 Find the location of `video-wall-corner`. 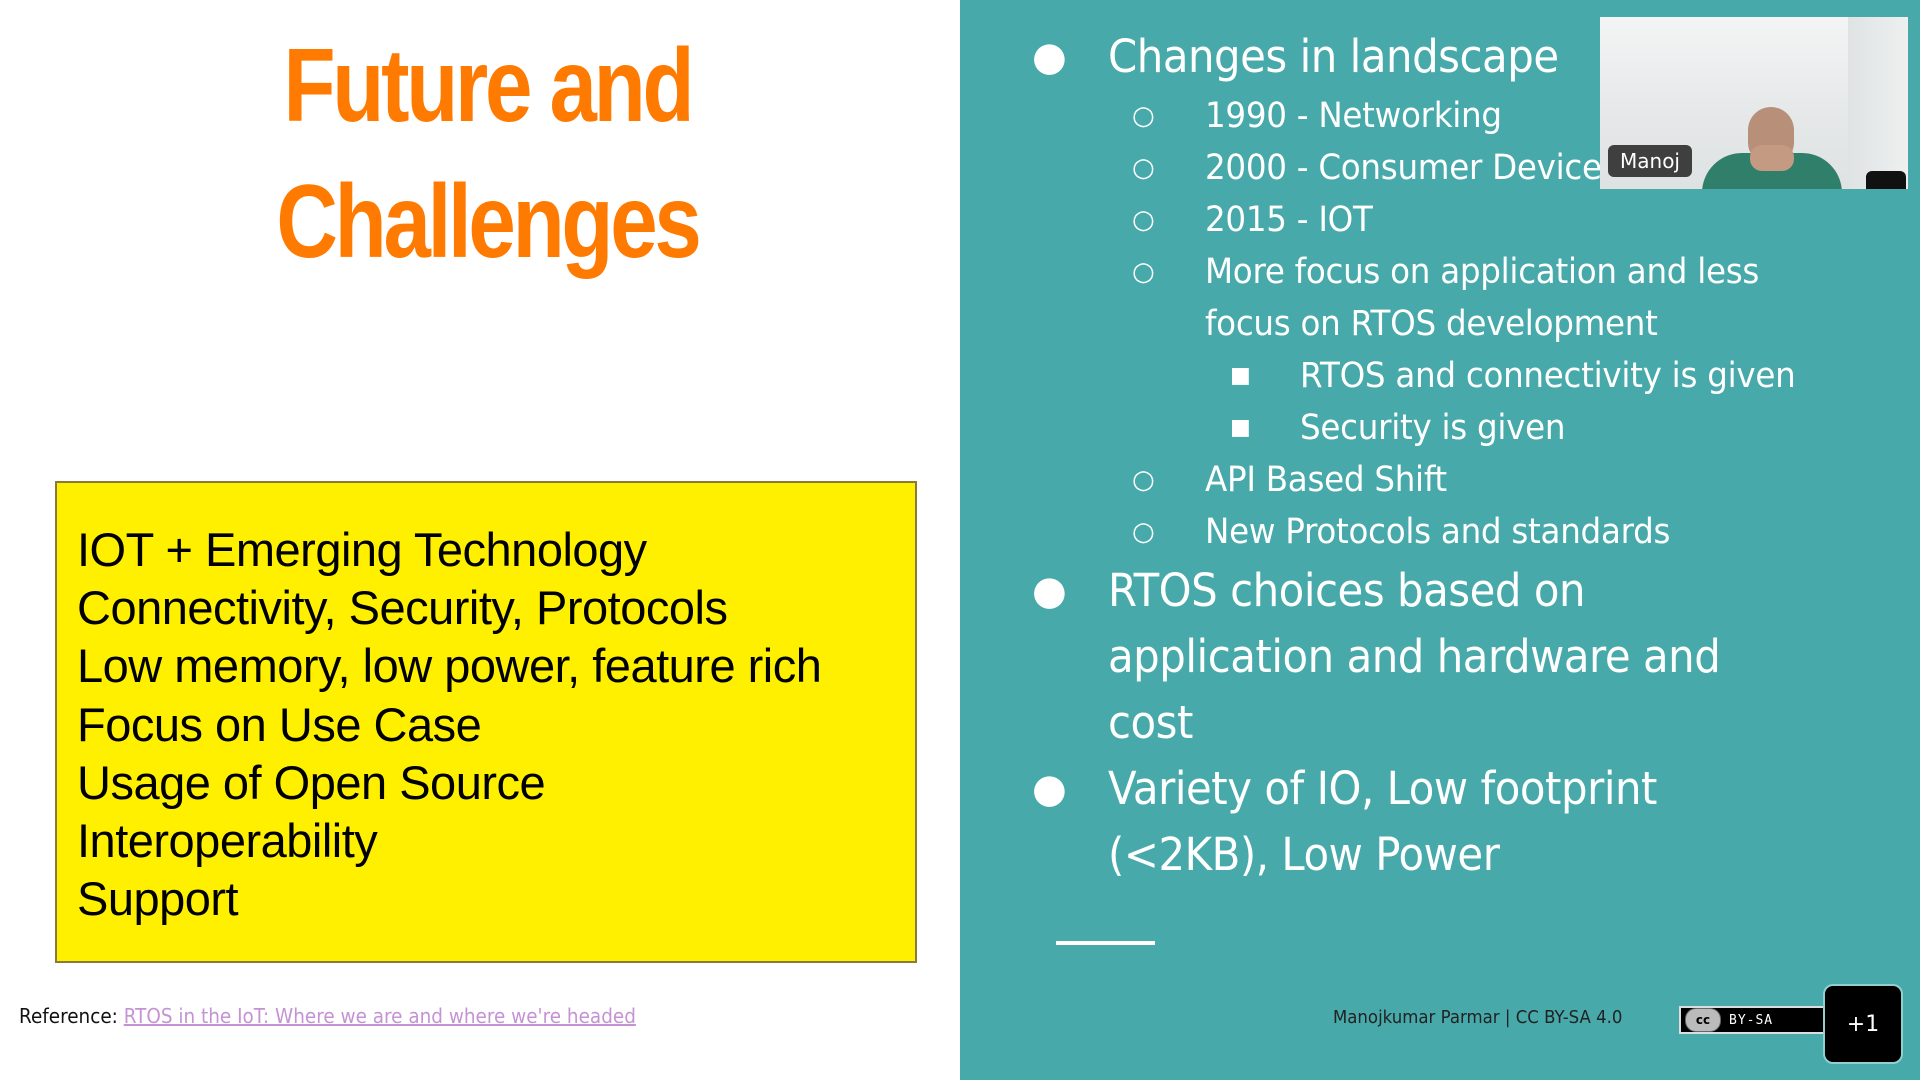

video-wall-corner is located at coordinates (1878, 103).